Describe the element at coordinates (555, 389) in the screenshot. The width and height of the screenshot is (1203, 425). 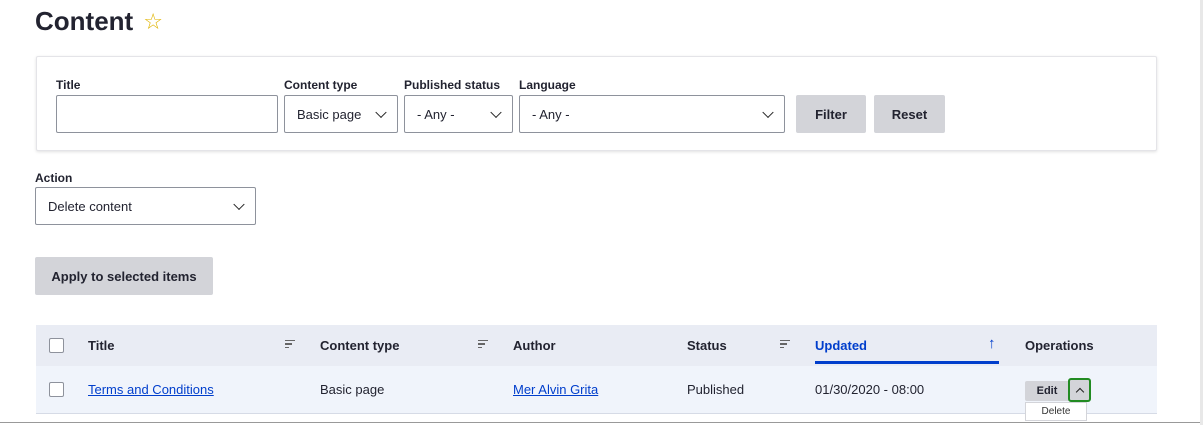
I see `row-author-link: Mer Alvin Grita` at that location.